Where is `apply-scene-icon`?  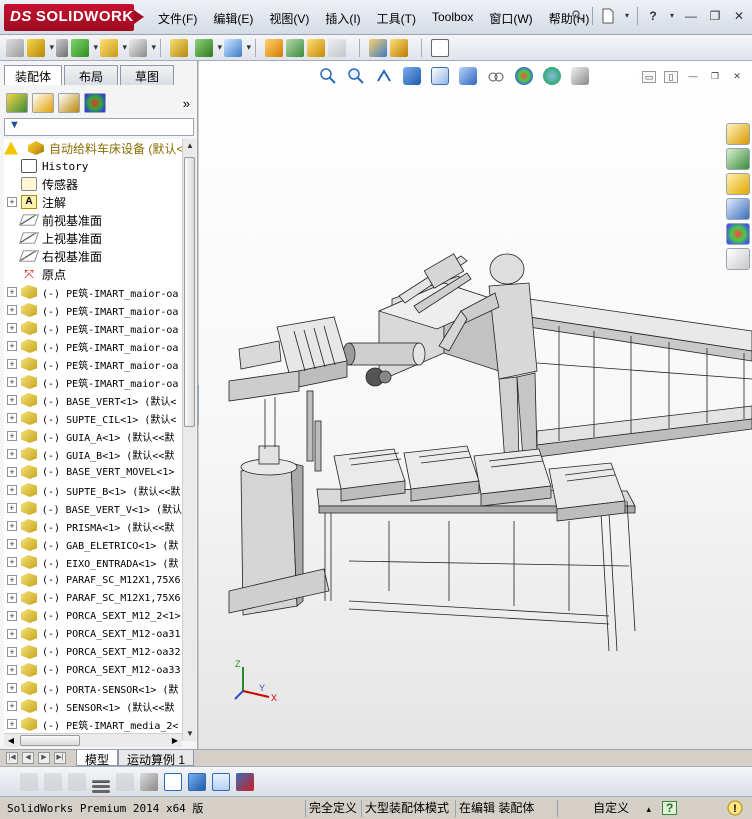 apply-scene-icon is located at coordinates (552, 76).